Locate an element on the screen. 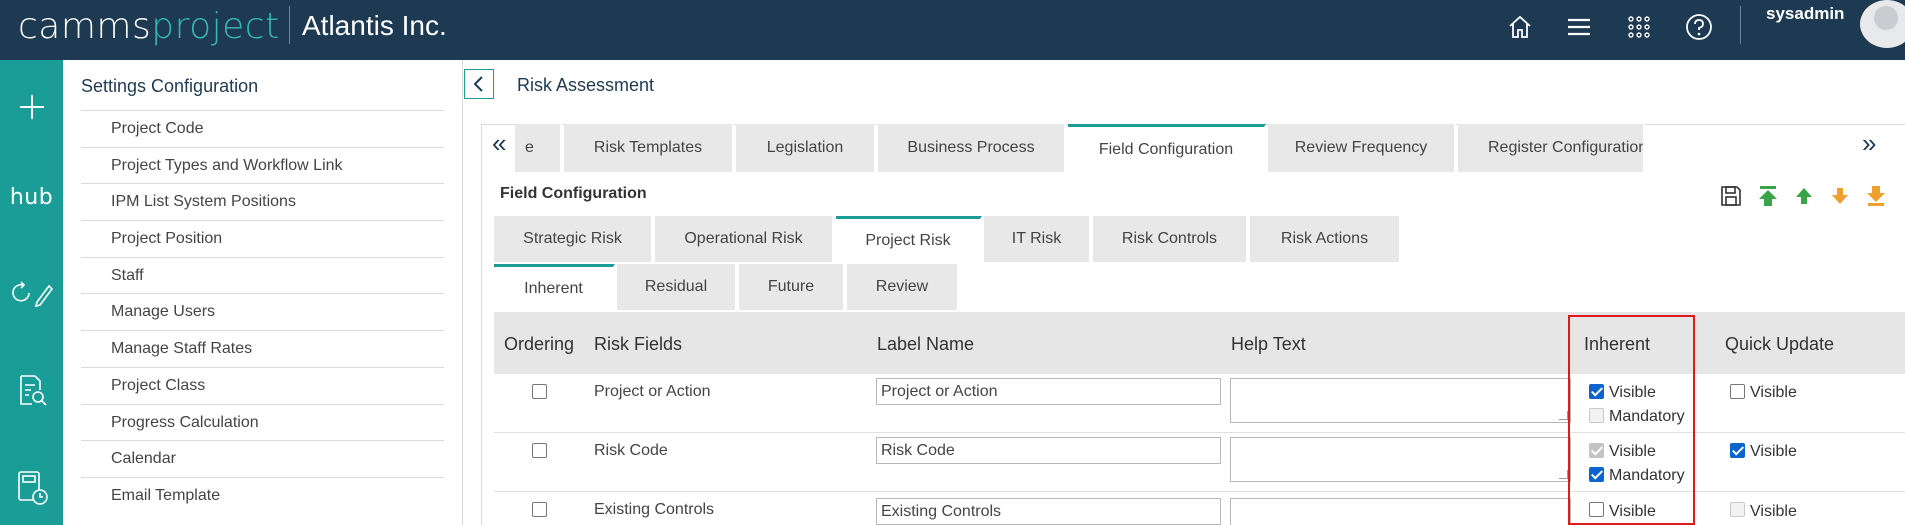 This screenshot has height=525, width=1905. refresh-edit-icon is located at coordinates (31, 293).